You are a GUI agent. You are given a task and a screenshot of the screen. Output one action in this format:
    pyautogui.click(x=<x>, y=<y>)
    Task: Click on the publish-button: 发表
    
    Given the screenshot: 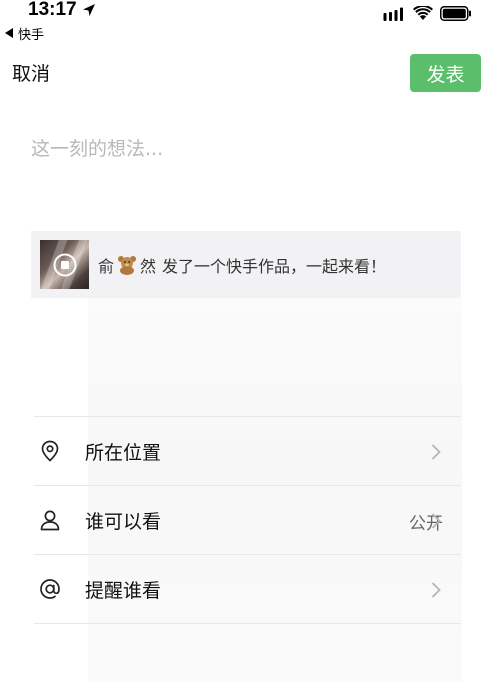 What is the action you would take?
    pyautogui.click(x=445, y=73)
    